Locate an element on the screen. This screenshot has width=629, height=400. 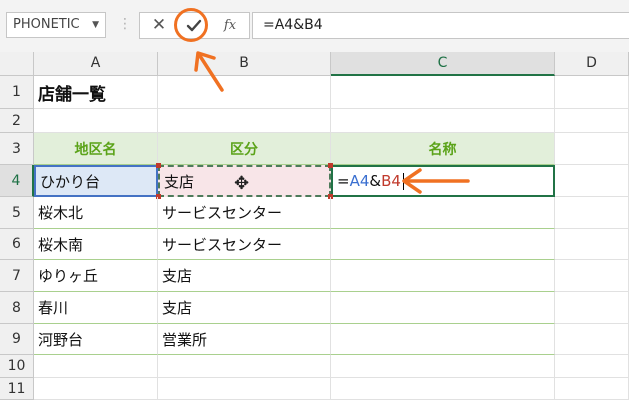
arrow-left-icon is located at coordinates (436, 181).